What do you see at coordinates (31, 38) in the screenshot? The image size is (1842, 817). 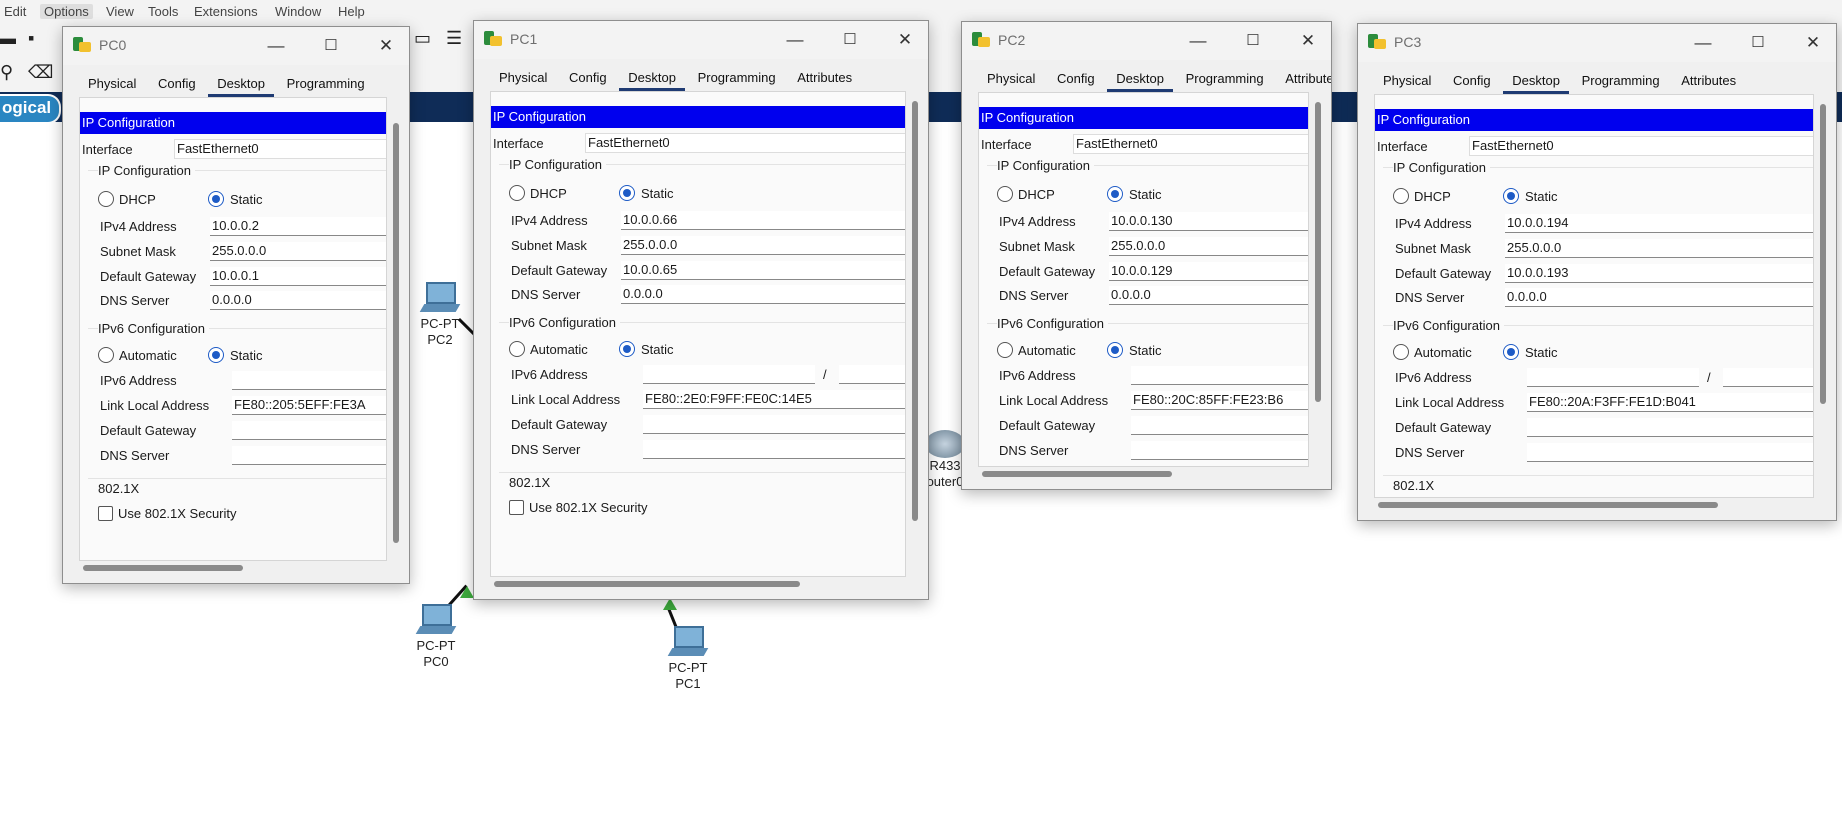 I see `save-icon: ▪` at bounding box center [31, 38].